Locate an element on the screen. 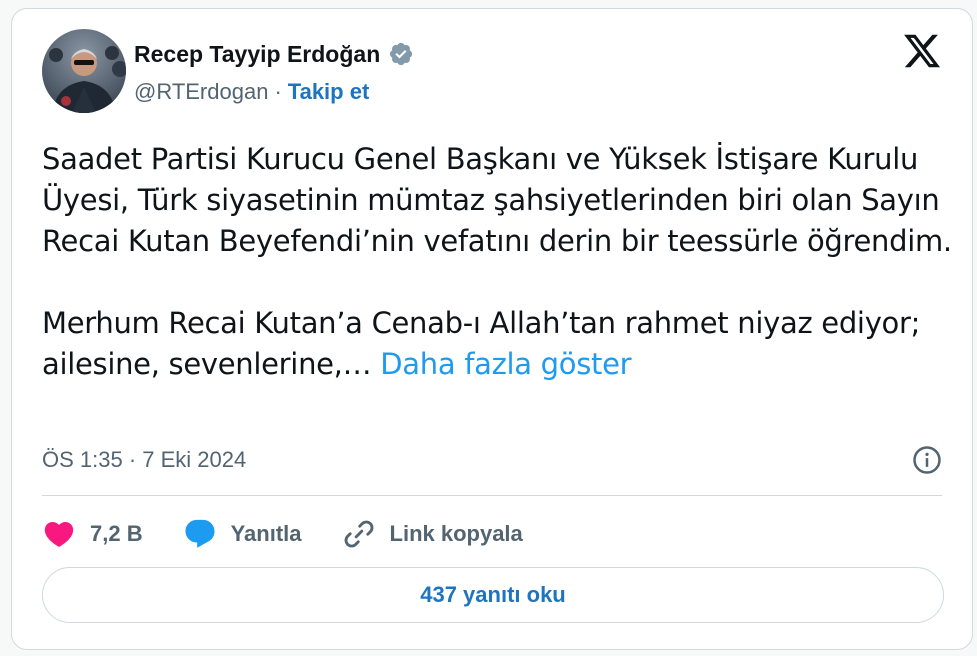 The image size is (977, 656). like-count: 7,2 B is located at coordinates (116, 533).